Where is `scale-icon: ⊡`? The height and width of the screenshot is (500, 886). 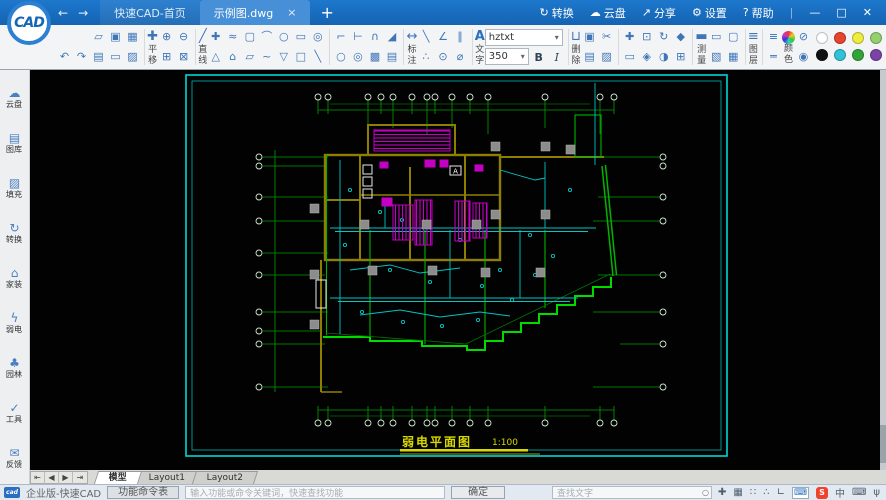
scale-icon: ⊡ is located at coordinates (646, 37).